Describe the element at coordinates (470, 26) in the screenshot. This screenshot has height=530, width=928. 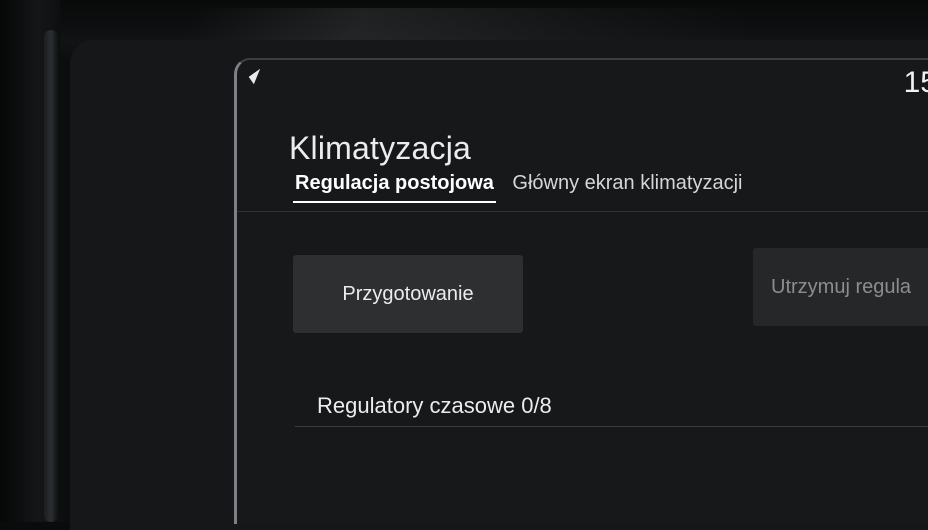
I see `dashboard-glare` at that location.